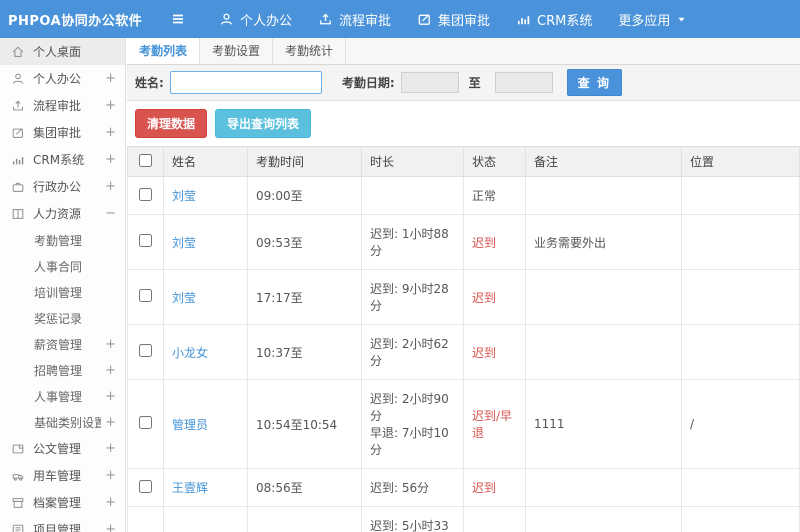 The image size is (800, 532). What do you see at coordinates (463, 123) in the screenshot?
I see `table-actions: 清理数据 导出查询列表` at bounding box center [463, 123].